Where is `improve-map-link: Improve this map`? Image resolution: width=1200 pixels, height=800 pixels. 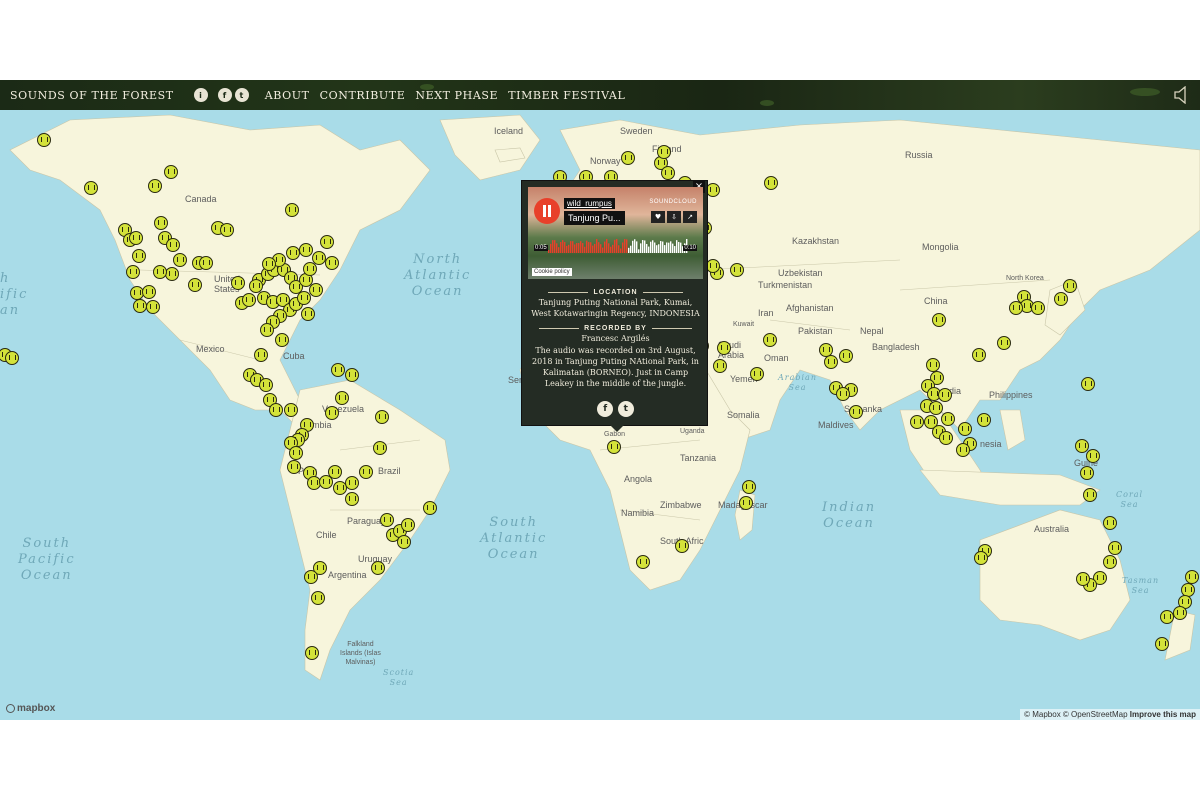 improve-map-link: Improve this map is located at coordinates (1163, 714).